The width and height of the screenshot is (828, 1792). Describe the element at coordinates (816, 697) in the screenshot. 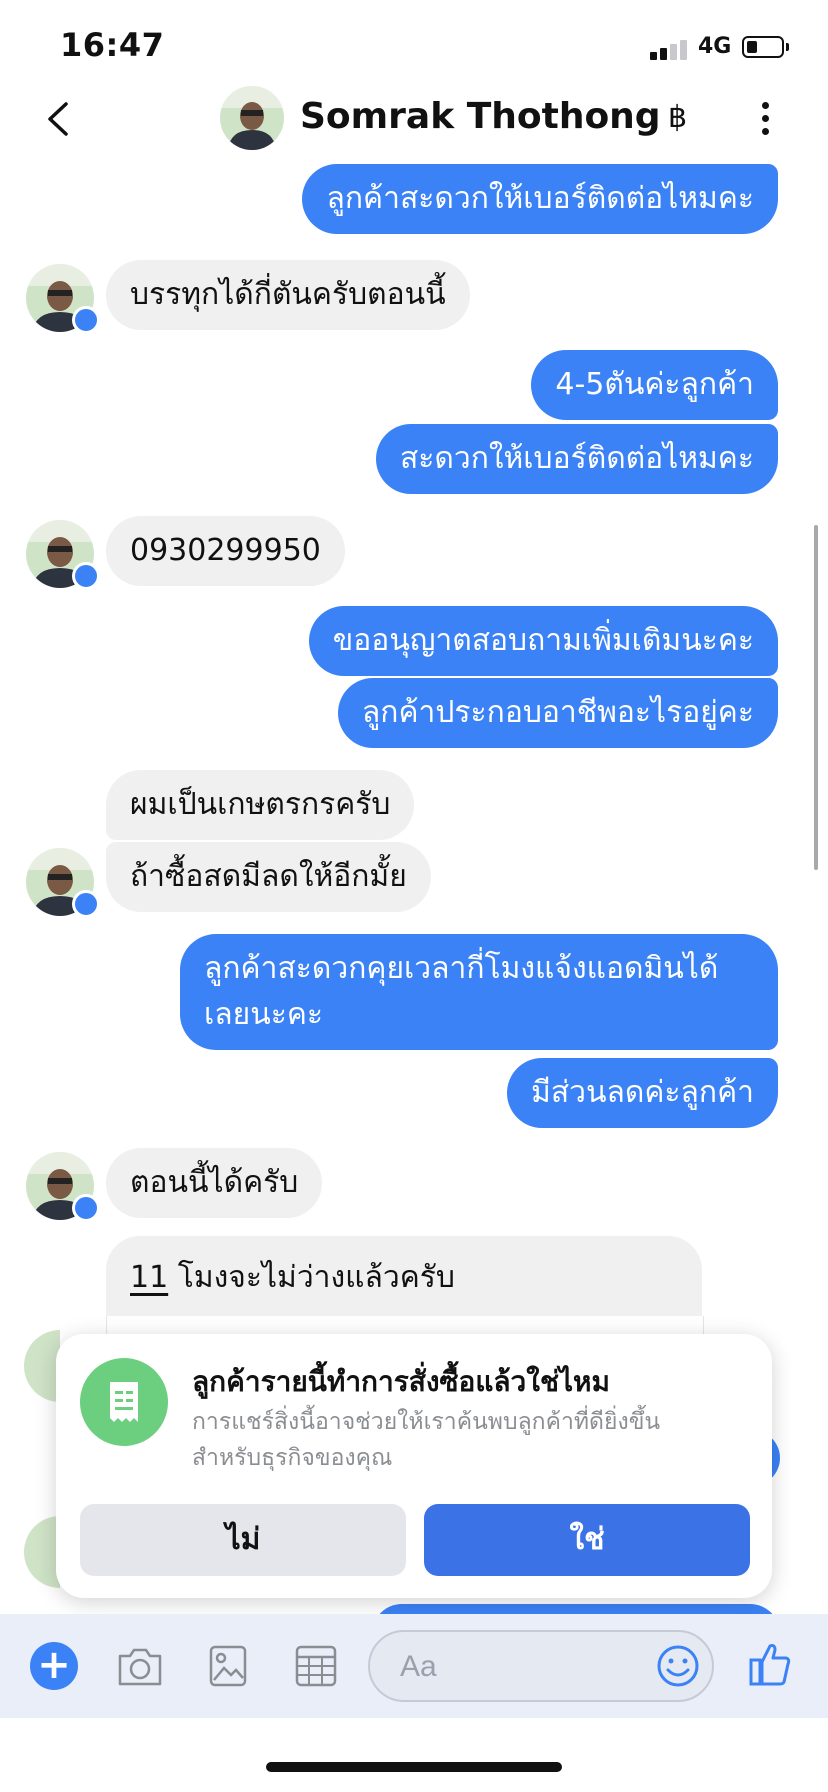

I see `scrollbar` at that location.